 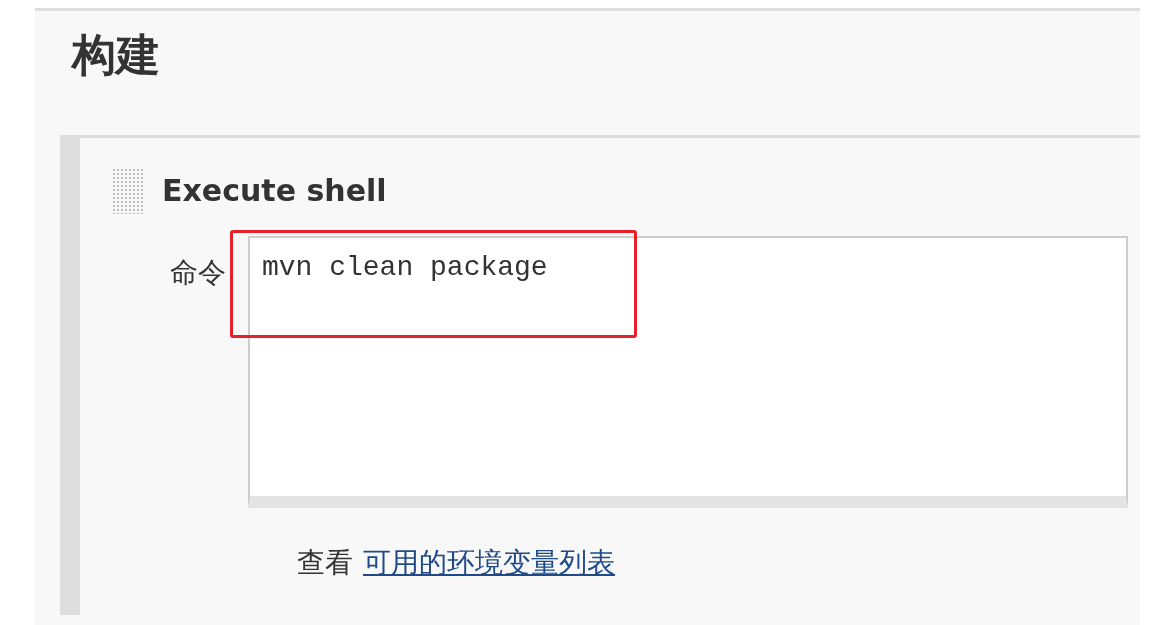 What do you see at coordinates (274, 191) in the screenshot?
I see `step-title: Execute shell` at bounding box center [274, 191].